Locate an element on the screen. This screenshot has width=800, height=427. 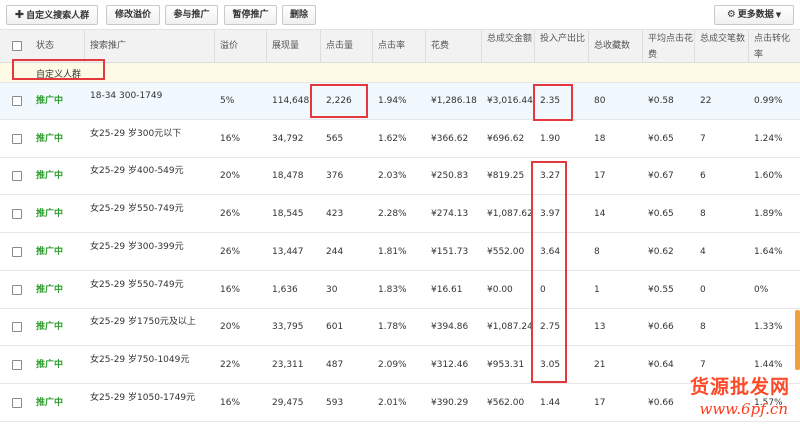
row-ctr: 2.01% is located at coordinates (392, 402).